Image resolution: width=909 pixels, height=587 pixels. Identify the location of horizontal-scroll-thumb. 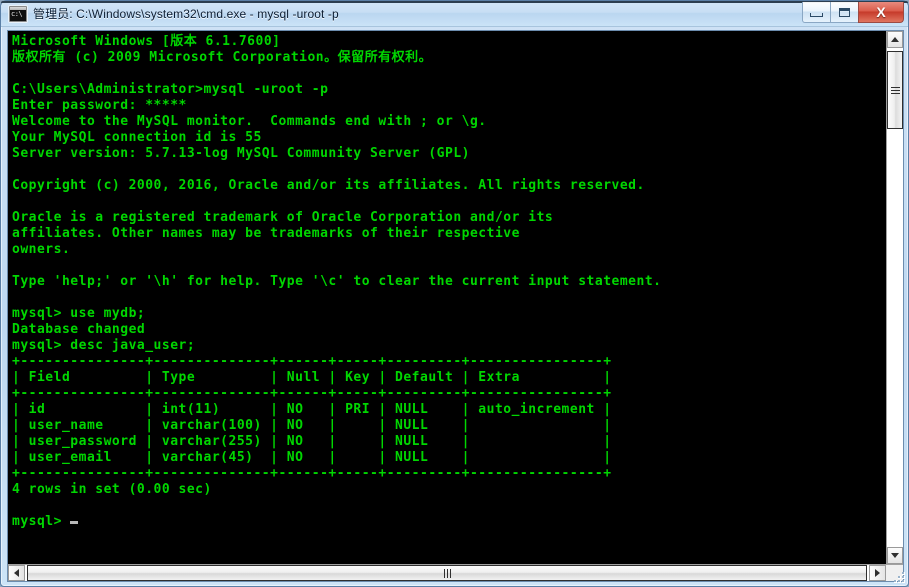
(447, 573).